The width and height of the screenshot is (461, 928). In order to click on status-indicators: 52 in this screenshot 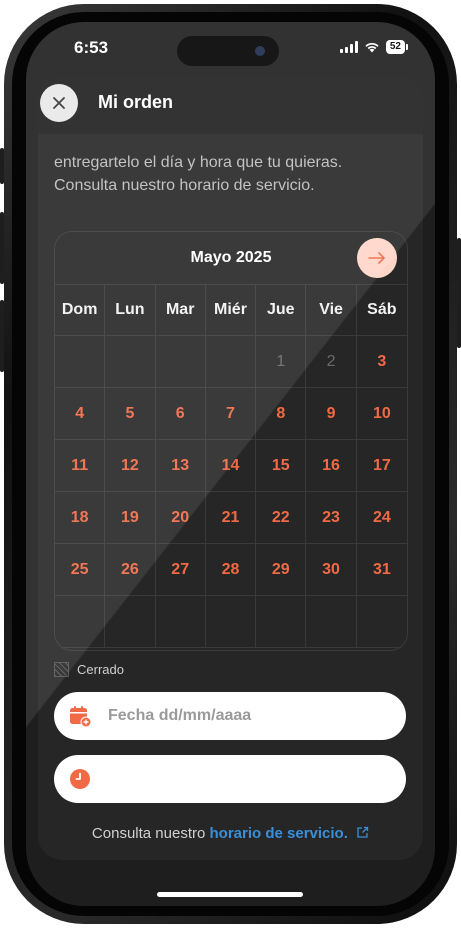, I will do `click(374, 47)`.